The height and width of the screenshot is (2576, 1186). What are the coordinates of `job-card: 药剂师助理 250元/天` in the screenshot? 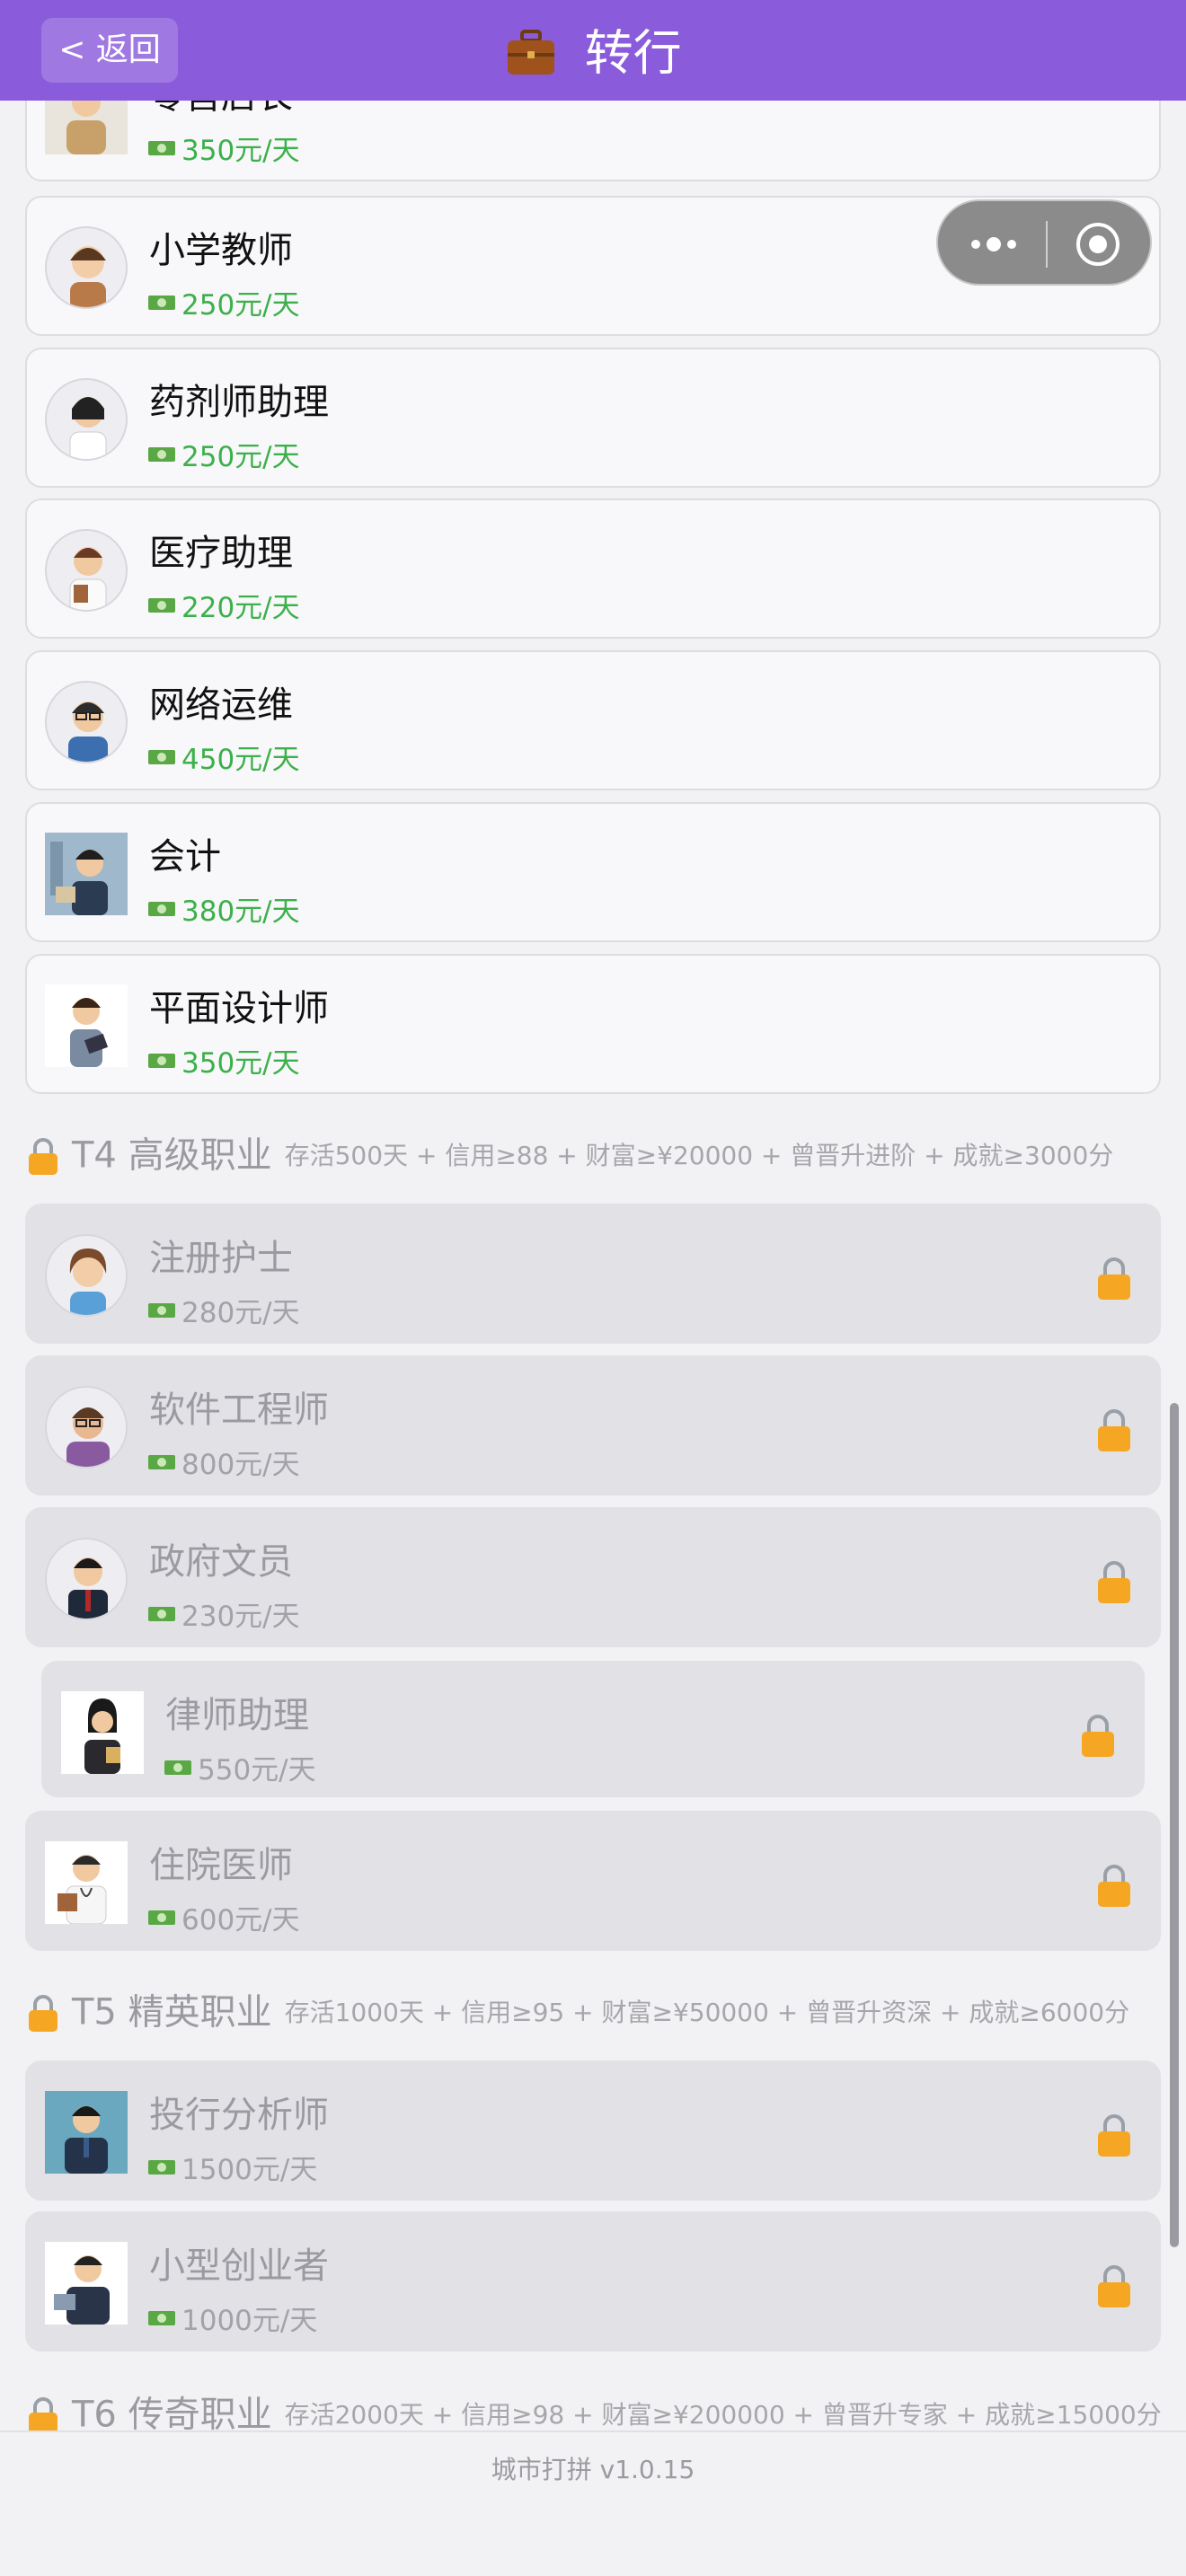 It's located at (593, 418).